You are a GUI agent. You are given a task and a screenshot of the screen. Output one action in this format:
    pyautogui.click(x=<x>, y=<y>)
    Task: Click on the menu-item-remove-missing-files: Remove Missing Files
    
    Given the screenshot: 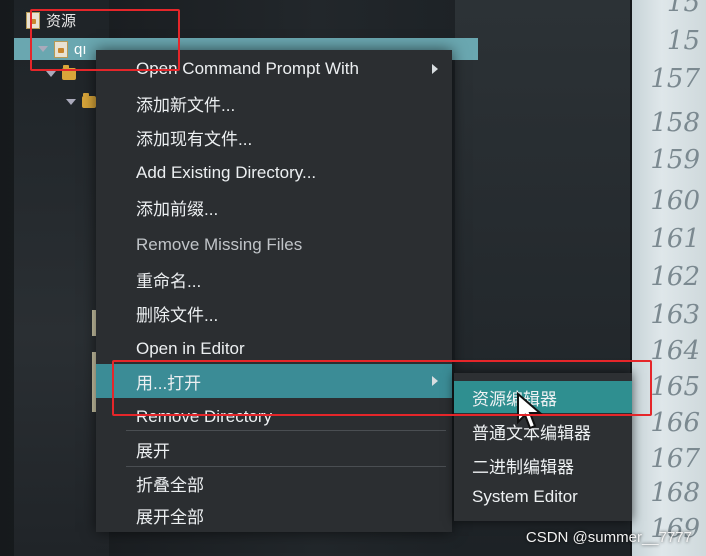 What is the action you would take?
    pyautogui.click(x=274, y=245)
    